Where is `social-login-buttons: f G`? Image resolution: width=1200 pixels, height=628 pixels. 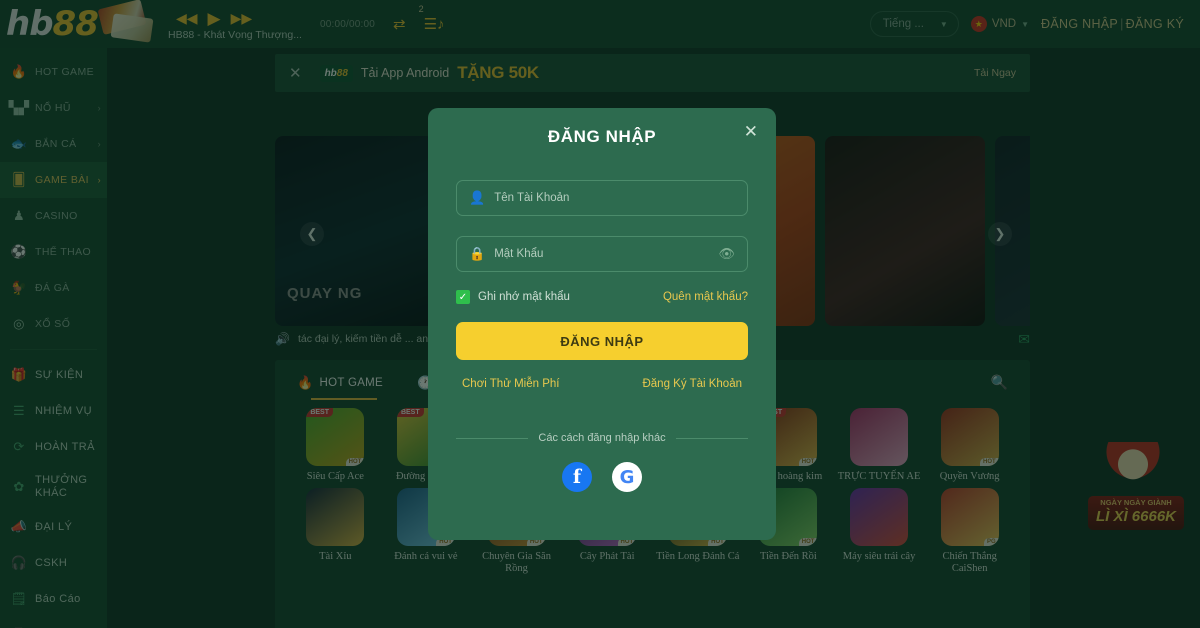
social-login-buttons: f G is located at coordinates (602, 477).